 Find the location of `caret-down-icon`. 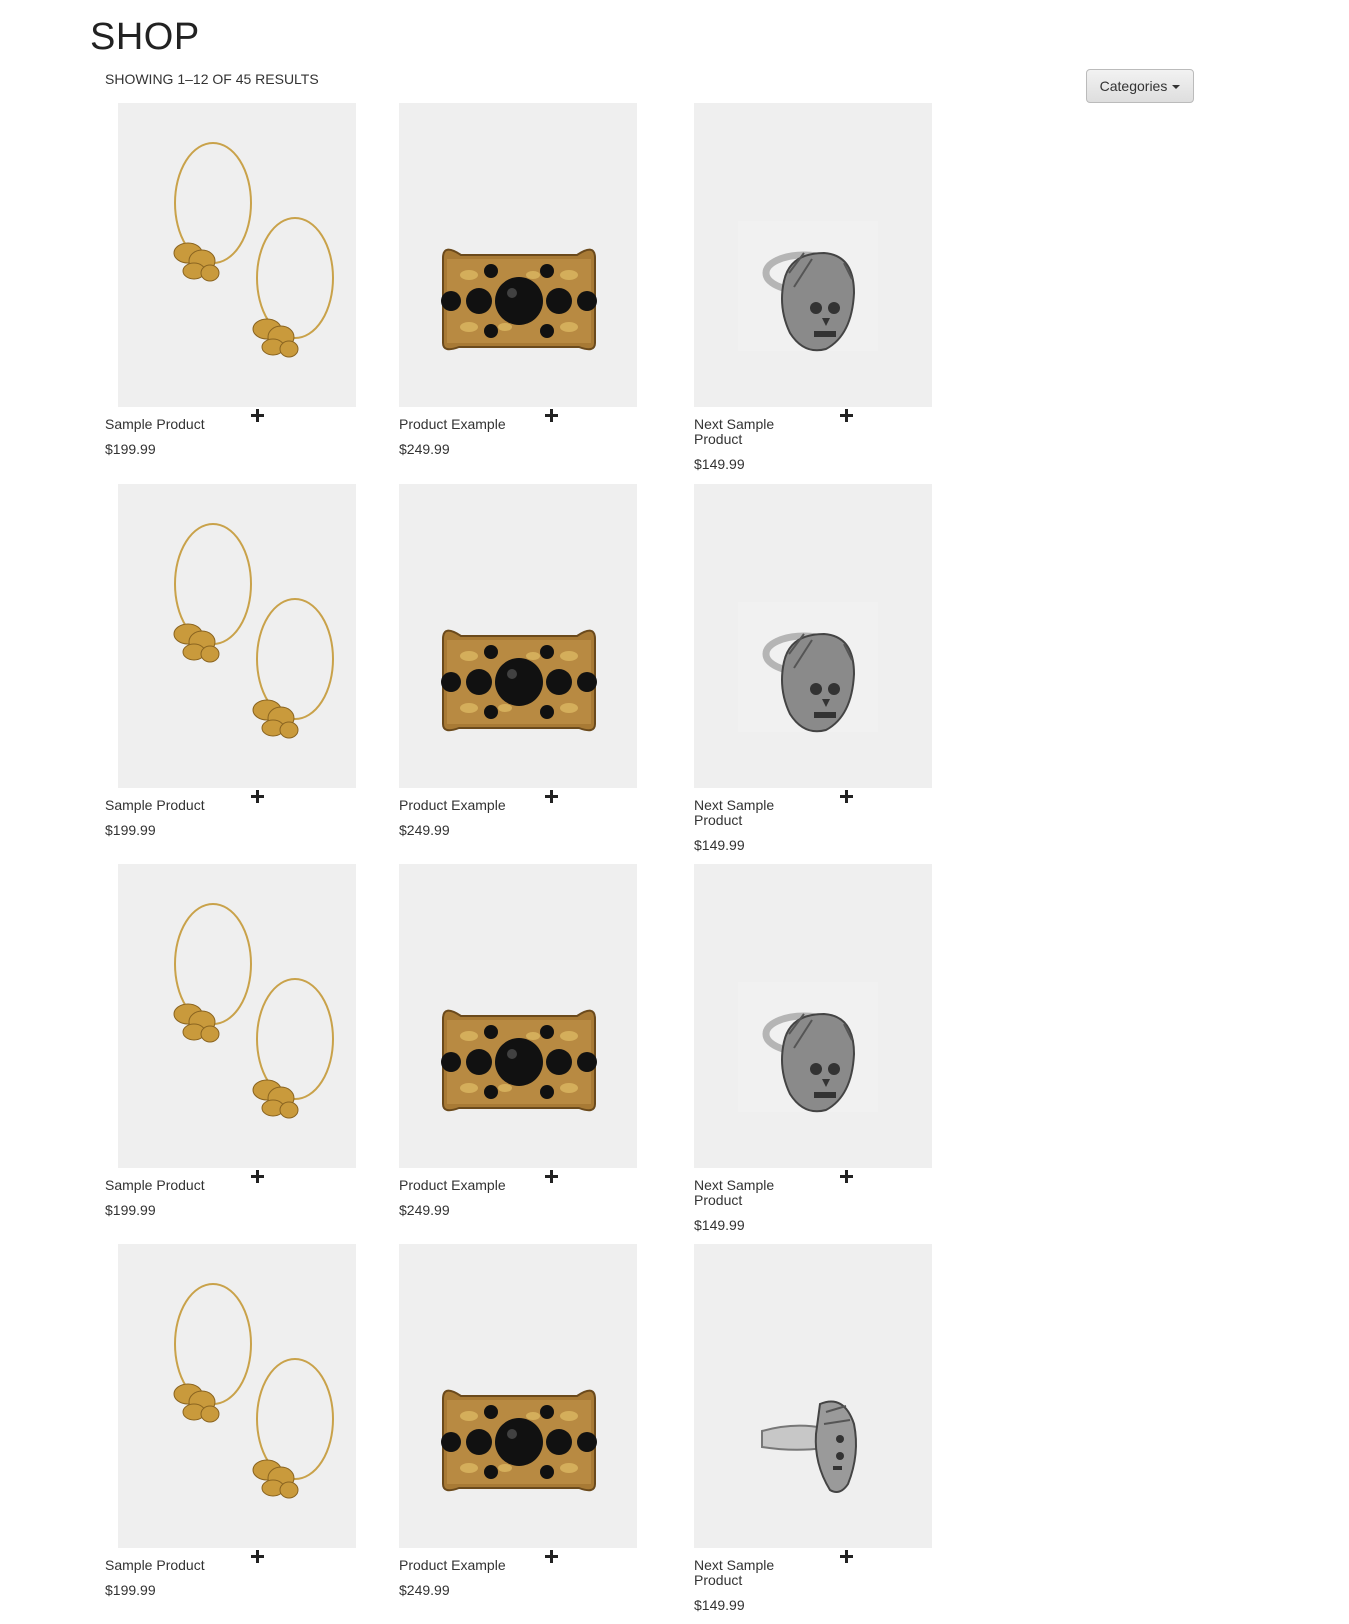

caret-down-icon is located at coordinates (1176, 87).